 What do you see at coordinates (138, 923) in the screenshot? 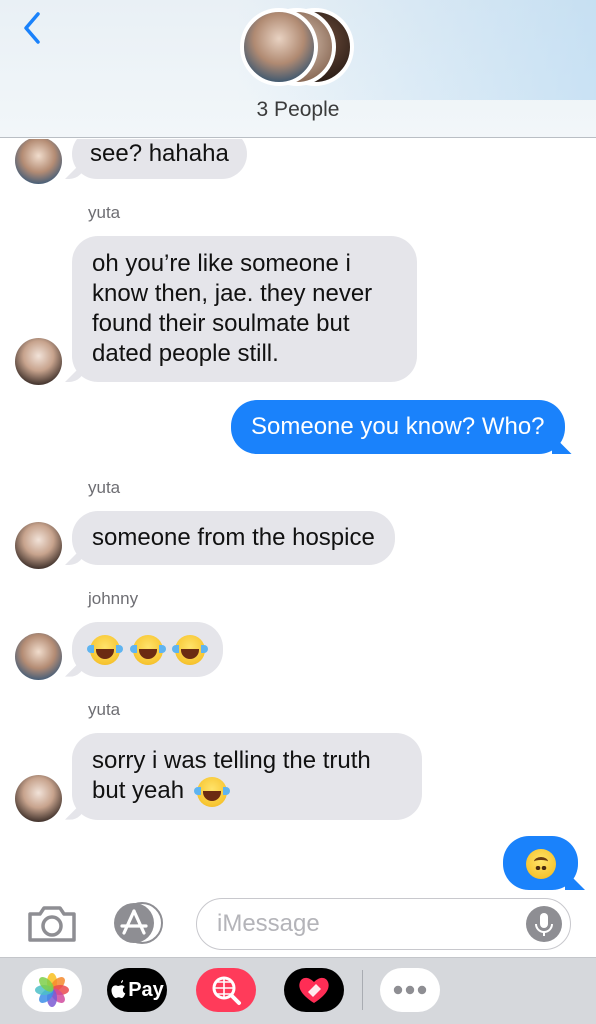
I see `app-store-icon` at bounding box center [138, 923].